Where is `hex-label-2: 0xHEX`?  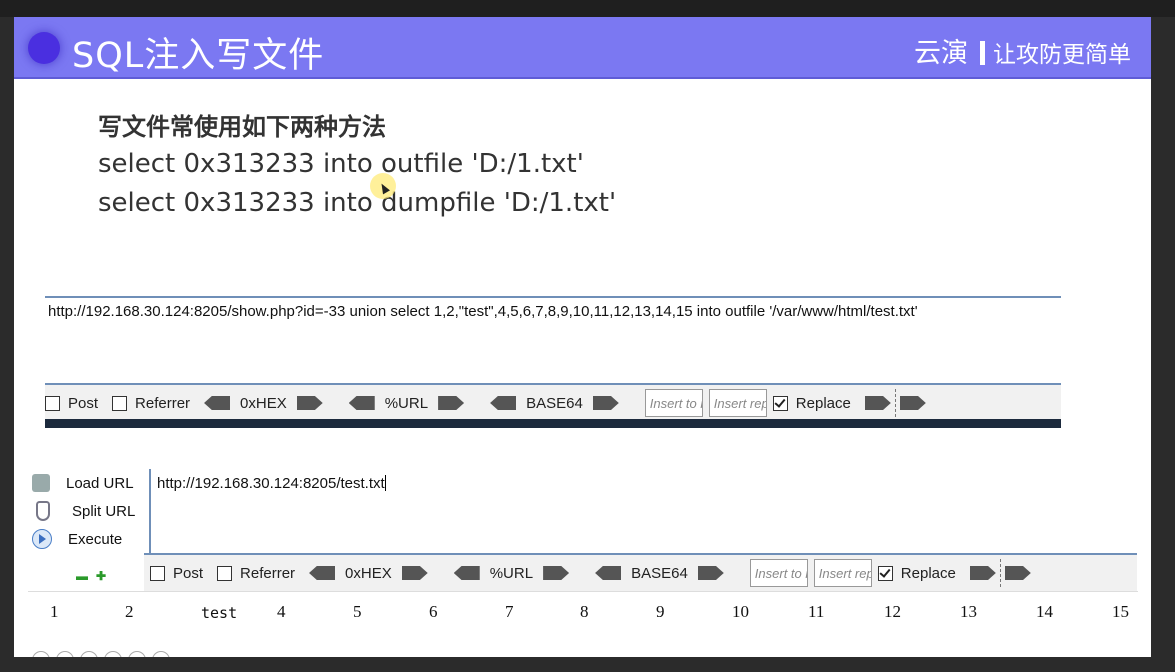 hex-label-2: 0xHEX is located at coordinates (368, 573).